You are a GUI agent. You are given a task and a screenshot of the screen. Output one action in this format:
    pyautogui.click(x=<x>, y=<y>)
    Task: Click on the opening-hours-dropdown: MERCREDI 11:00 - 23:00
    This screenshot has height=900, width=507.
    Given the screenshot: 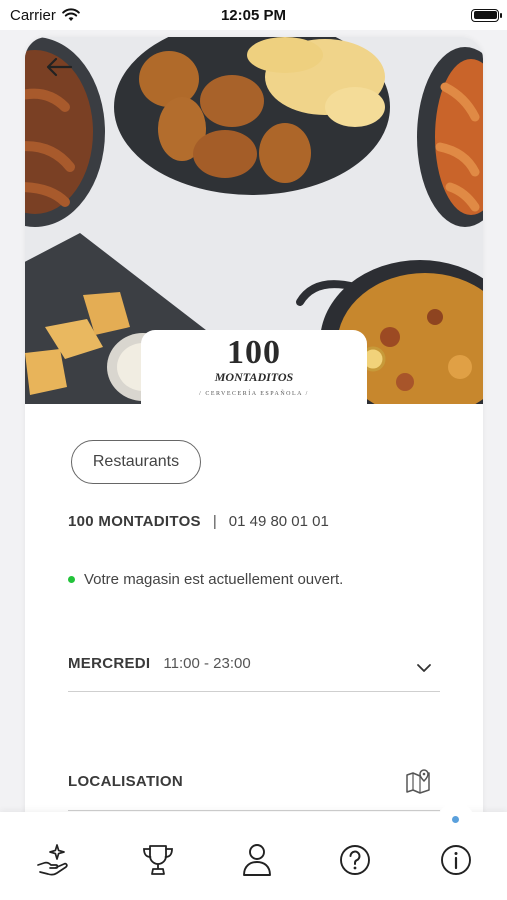 What is the action you would take?
    pyautogui.click(x=254, y=673)
    